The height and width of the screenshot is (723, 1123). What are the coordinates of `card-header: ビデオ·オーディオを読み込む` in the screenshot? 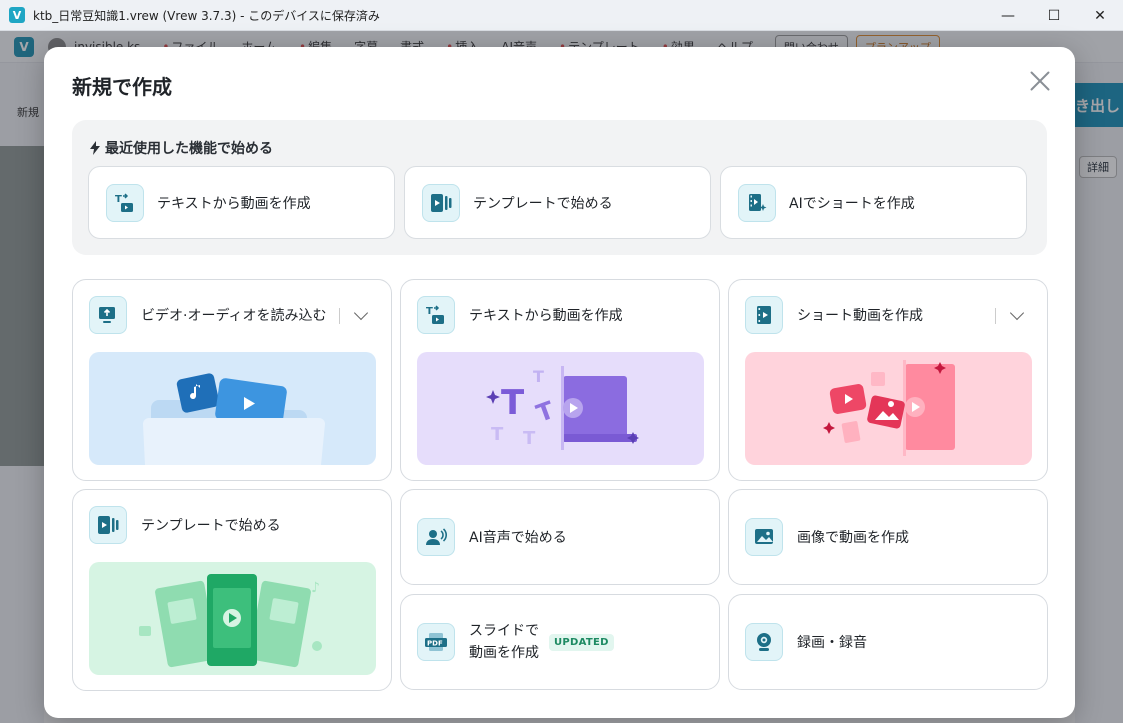 It's located at (207, 315).